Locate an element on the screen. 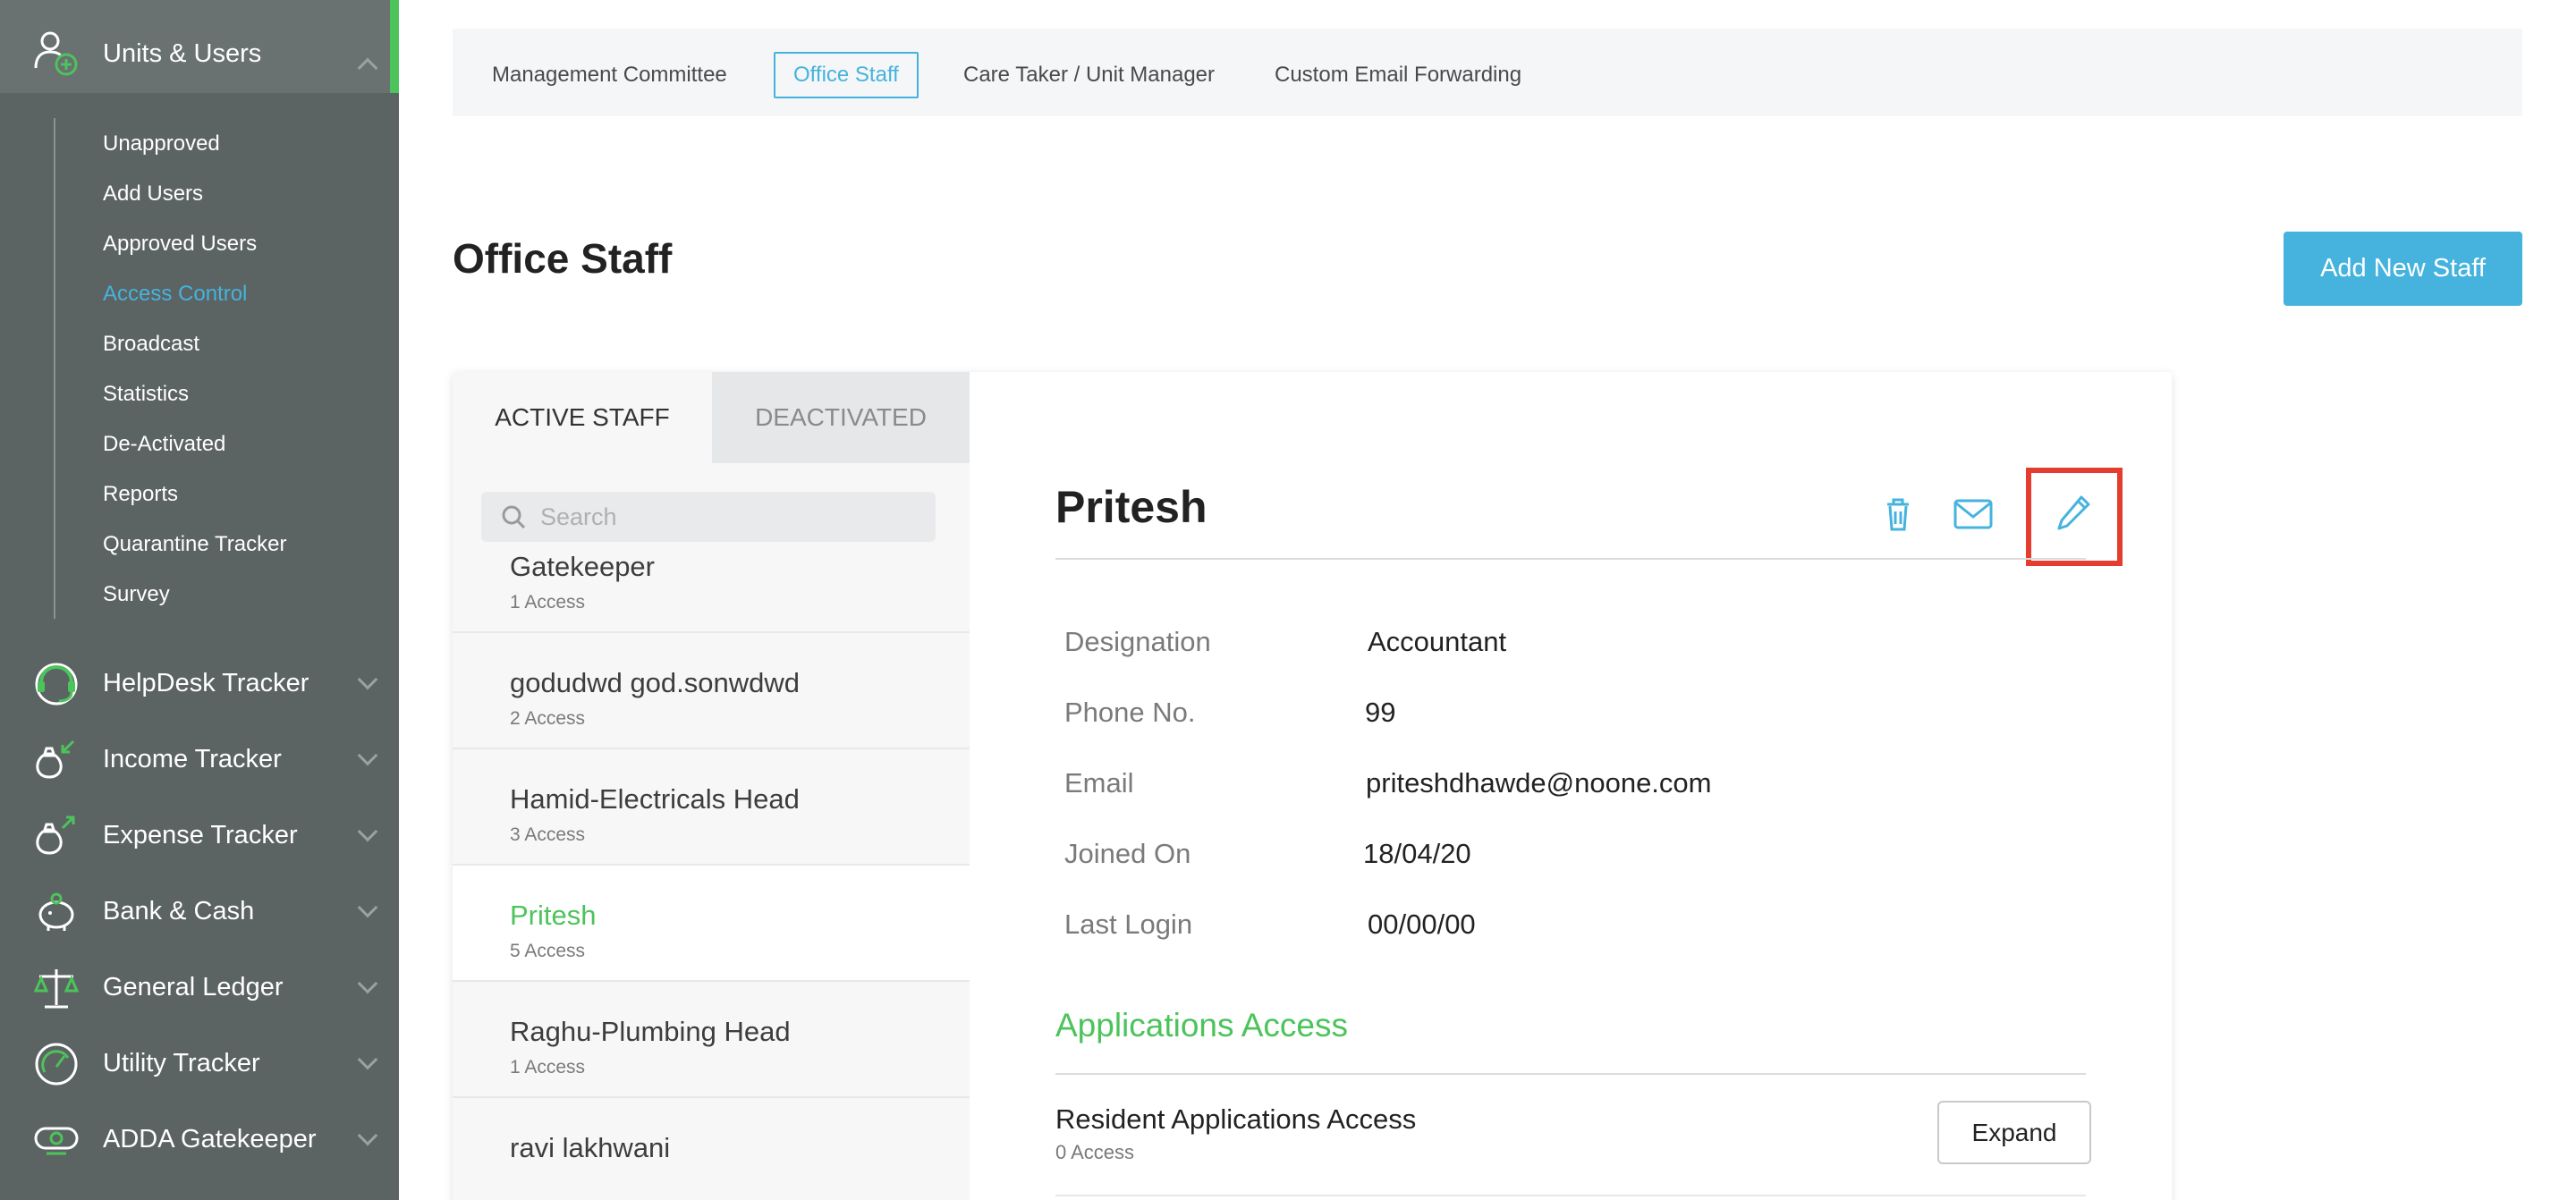 This screenshot has width=2576, height=1200. resident-access-count: 0 Access is located at coordinates (1095, 1152).